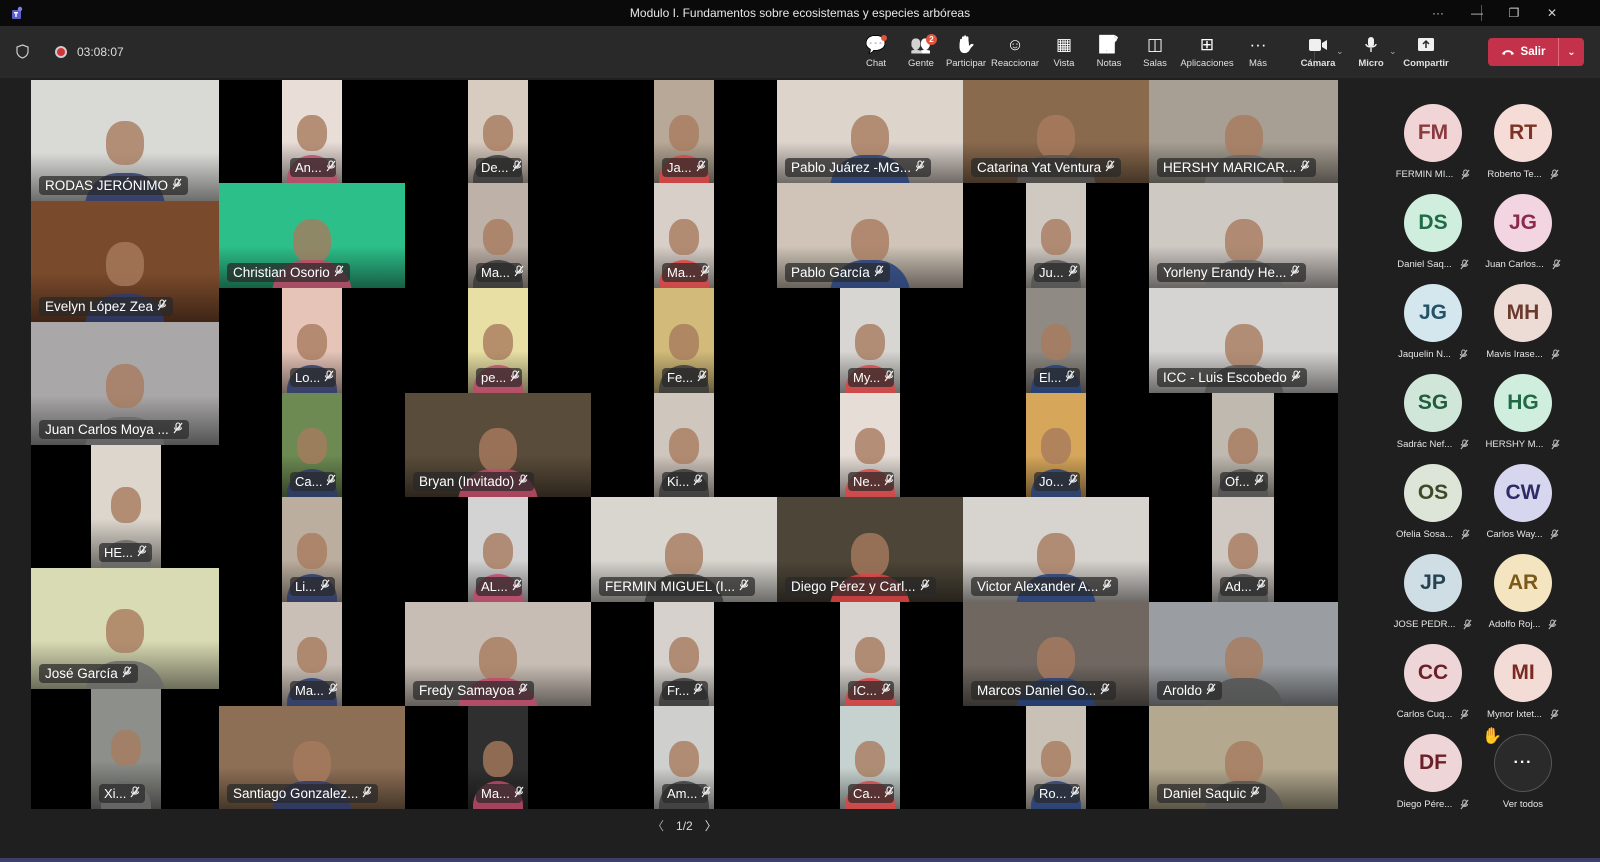  I want to click on restore-button: ❐, so click(1514, 13).